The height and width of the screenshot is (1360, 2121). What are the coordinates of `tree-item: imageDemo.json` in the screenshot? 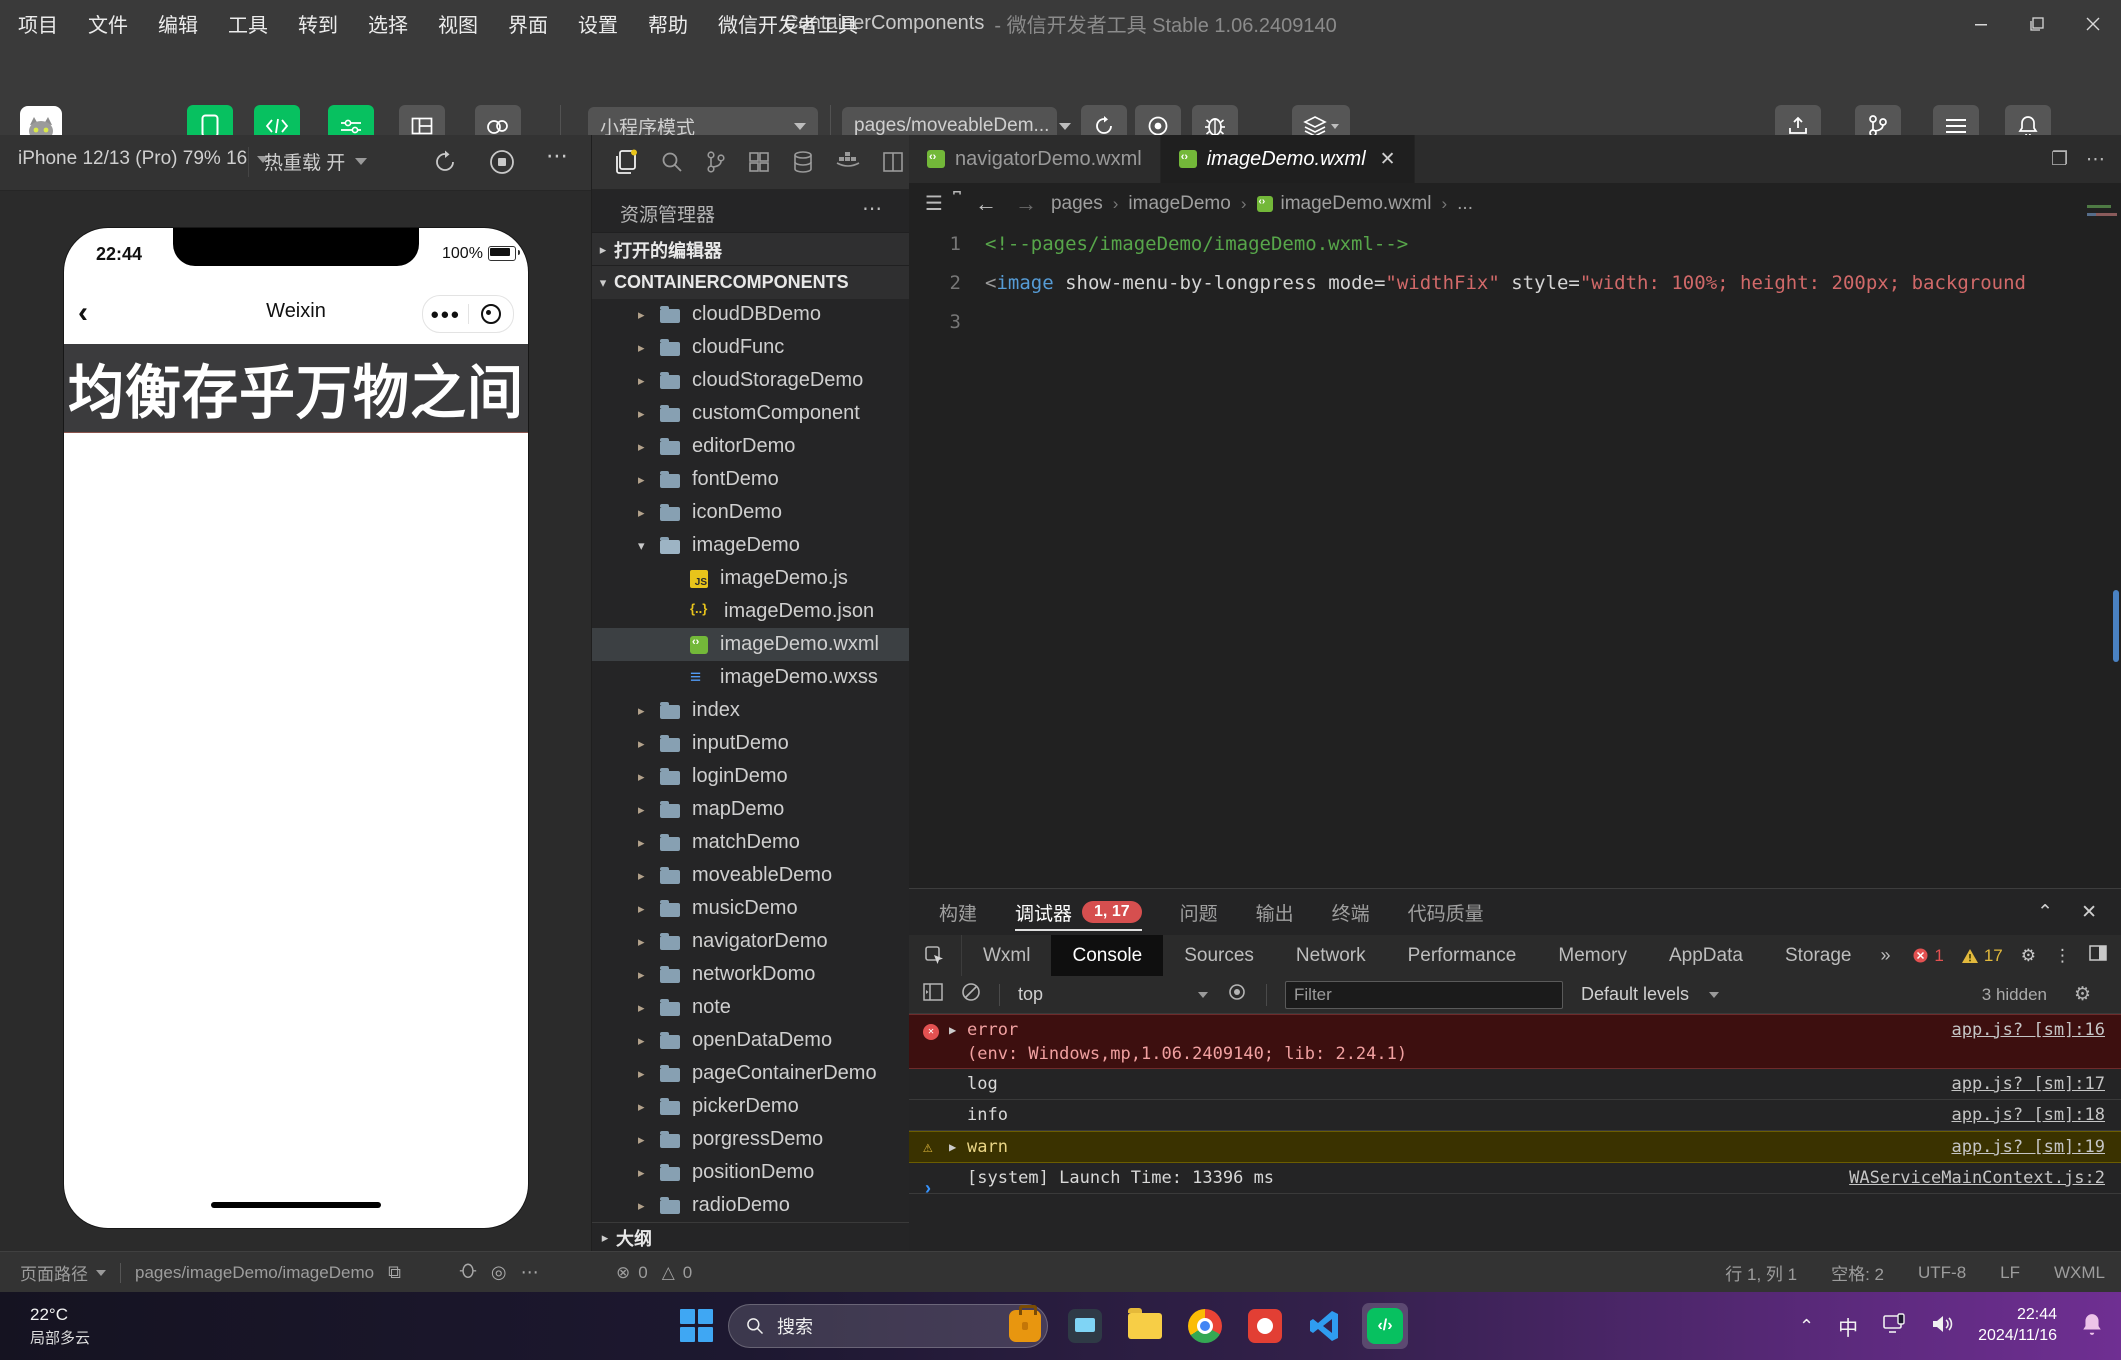 It's located at (751, 611).